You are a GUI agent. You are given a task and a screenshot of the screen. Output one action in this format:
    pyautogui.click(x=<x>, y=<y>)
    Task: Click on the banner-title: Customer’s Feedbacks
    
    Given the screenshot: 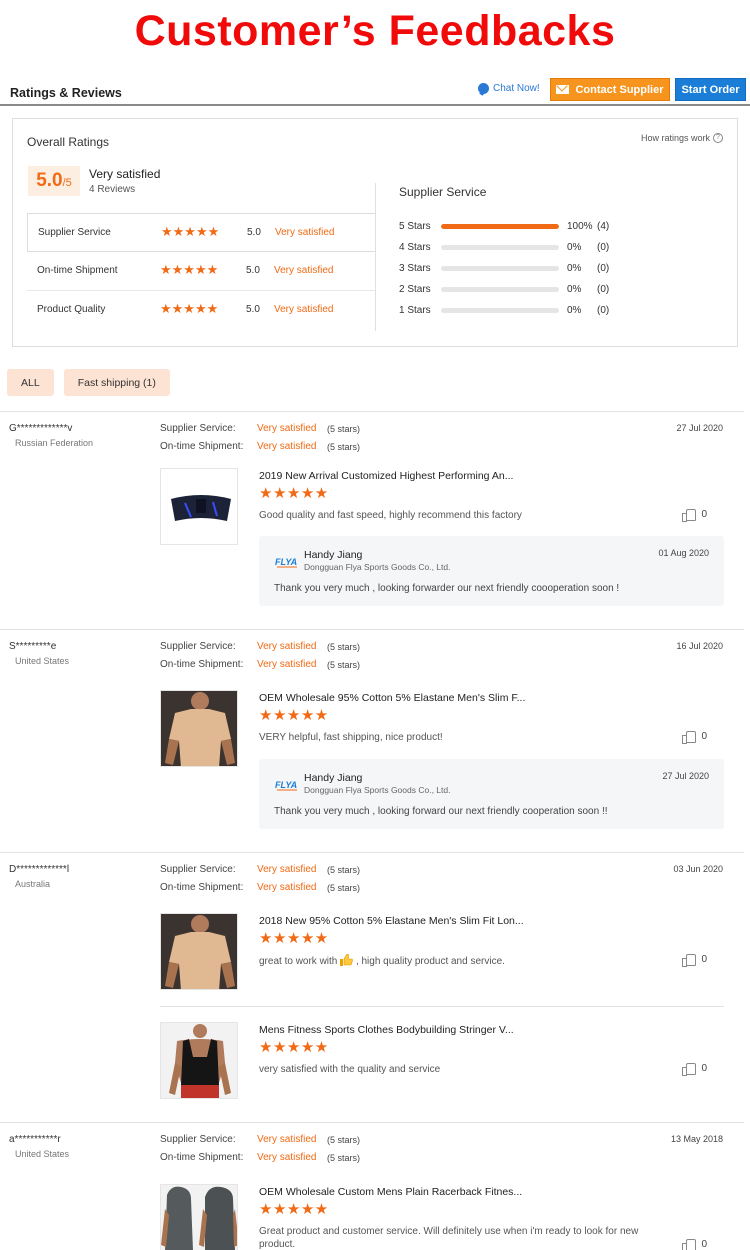 What is the action you would take?
    pyautogui.click(x=375, y=31)
    